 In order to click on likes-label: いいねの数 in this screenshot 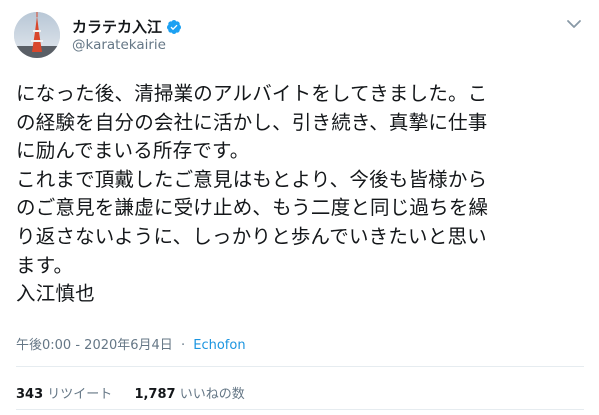, I will do `click(212, 394)`.